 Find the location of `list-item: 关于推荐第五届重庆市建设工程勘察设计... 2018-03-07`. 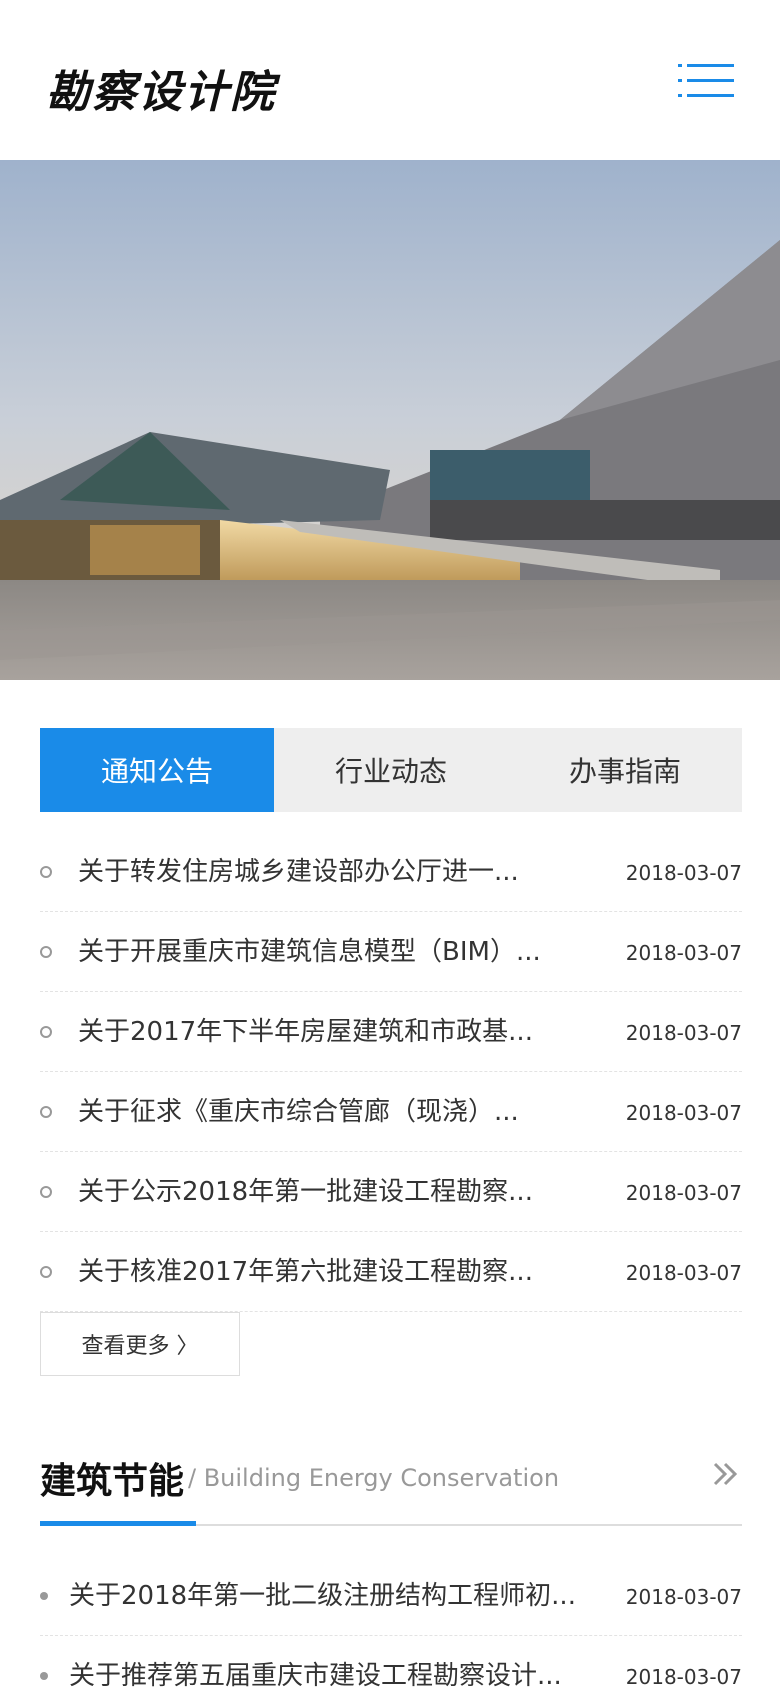

list-item: 关于推荐第五届重庆市建设工程勘察设计... 2018-03-07 is located at coordinates (391, 1662).